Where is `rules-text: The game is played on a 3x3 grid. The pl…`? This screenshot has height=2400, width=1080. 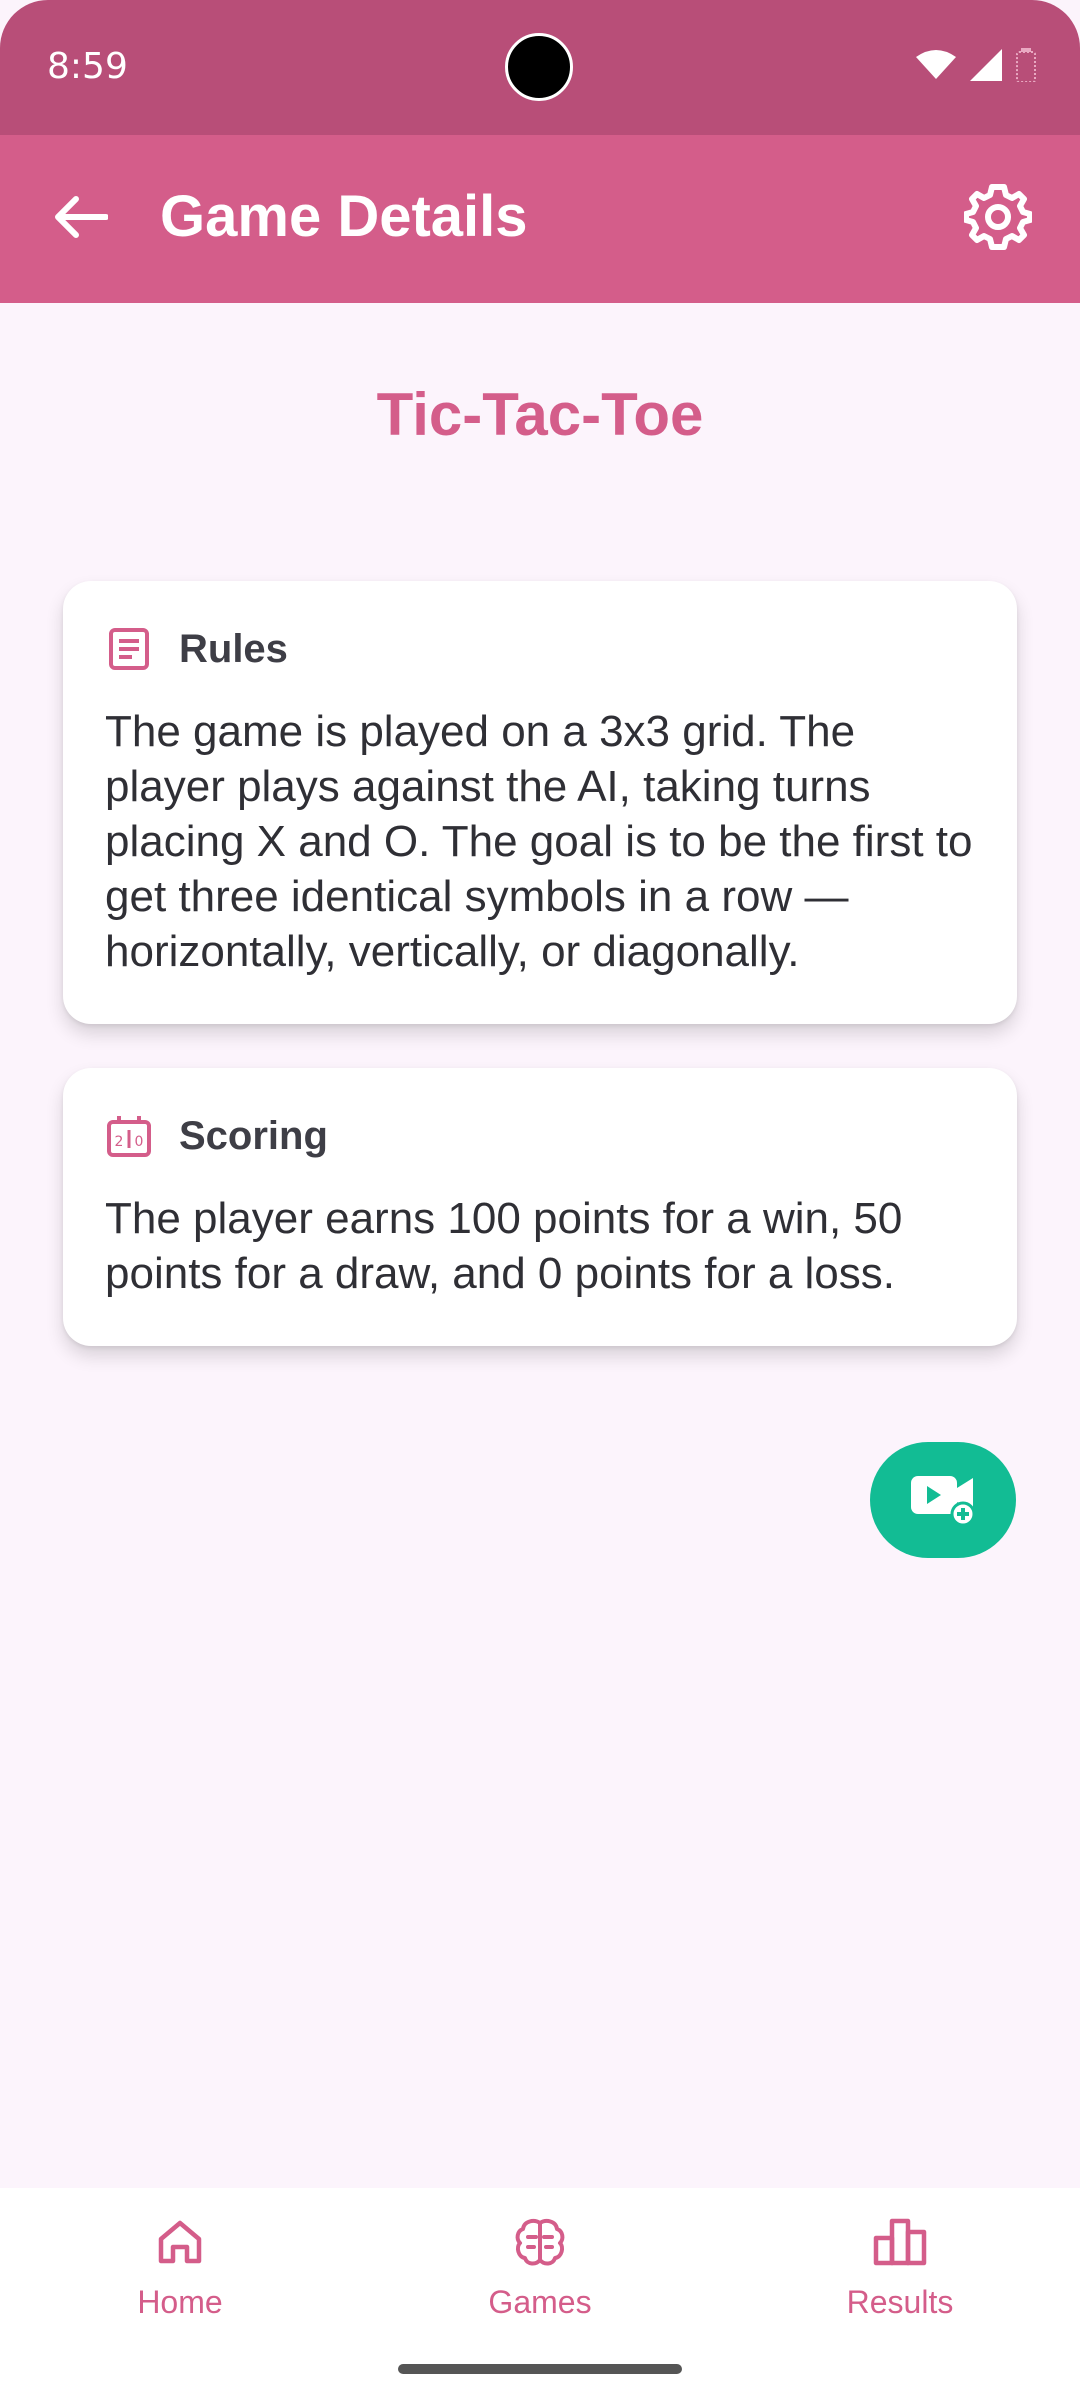 rules-text: The game is played on a 3x3 grid. The pl… is located at coordinates (539, 841).